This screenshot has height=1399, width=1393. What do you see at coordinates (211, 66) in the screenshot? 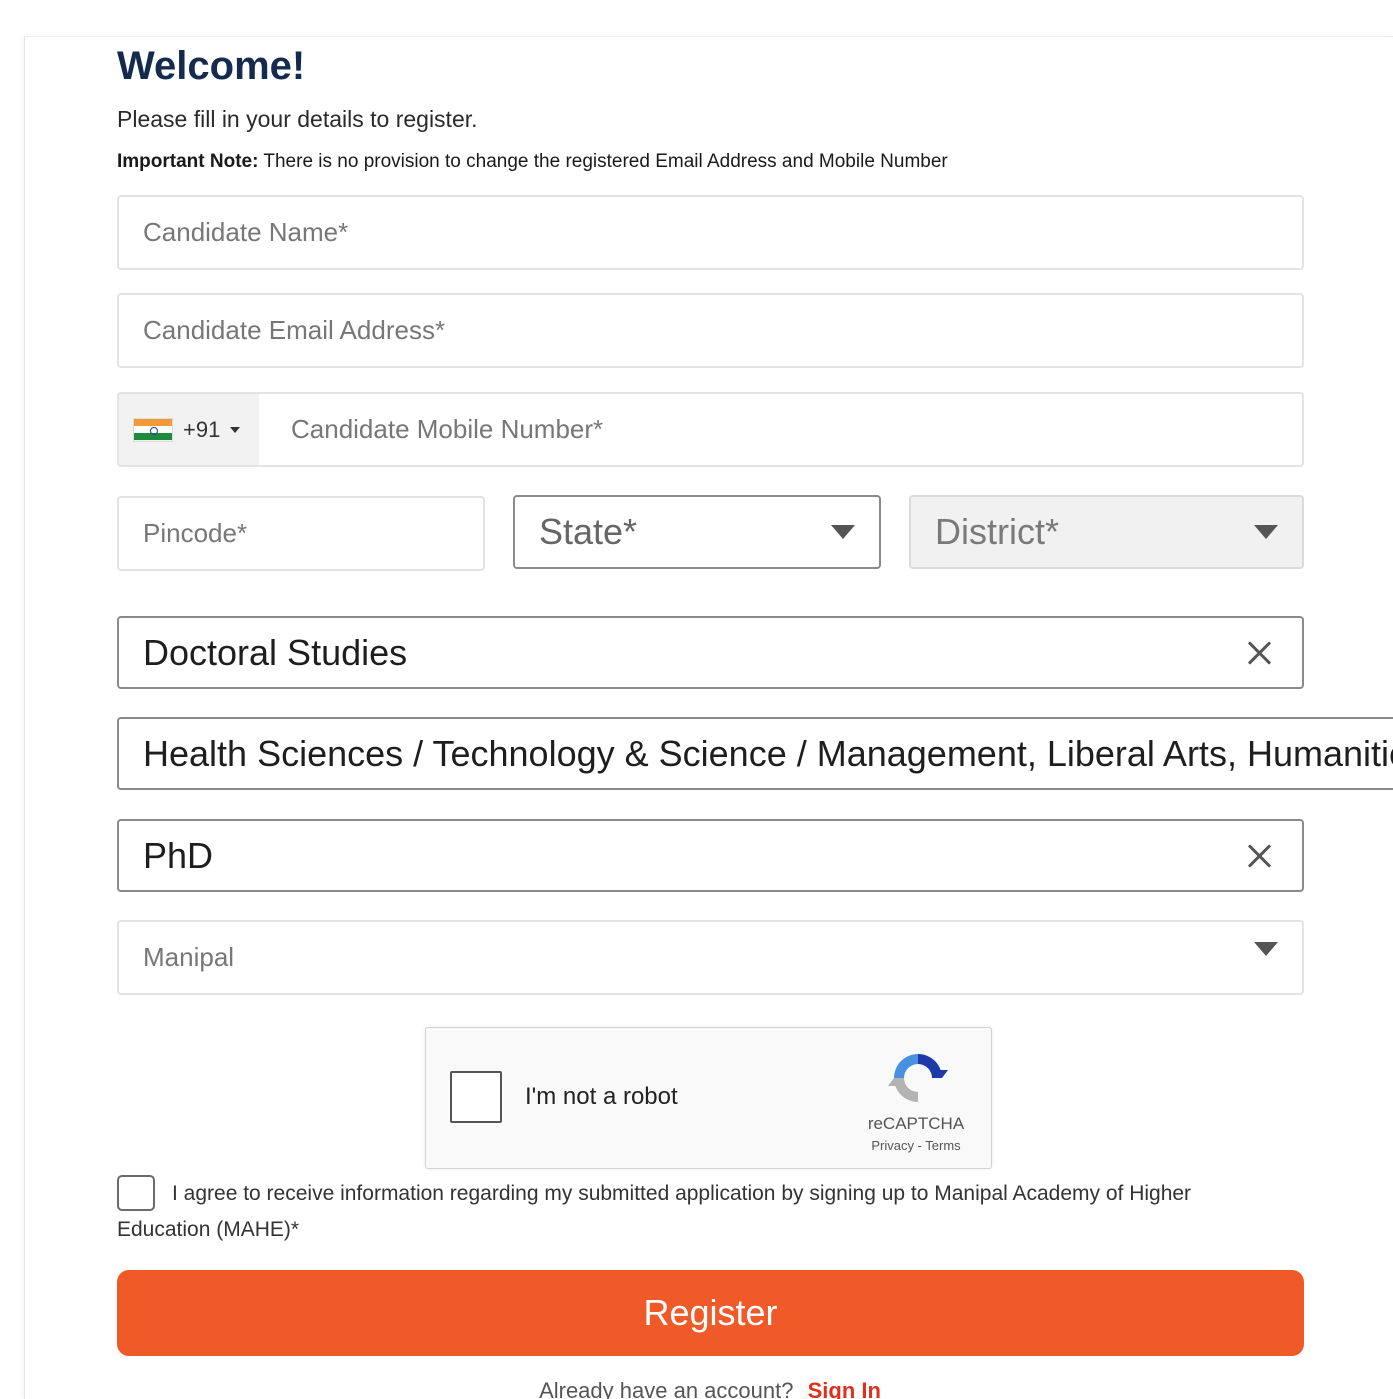
I see `page-title: Welcome!` at bounding box center [211, 66].